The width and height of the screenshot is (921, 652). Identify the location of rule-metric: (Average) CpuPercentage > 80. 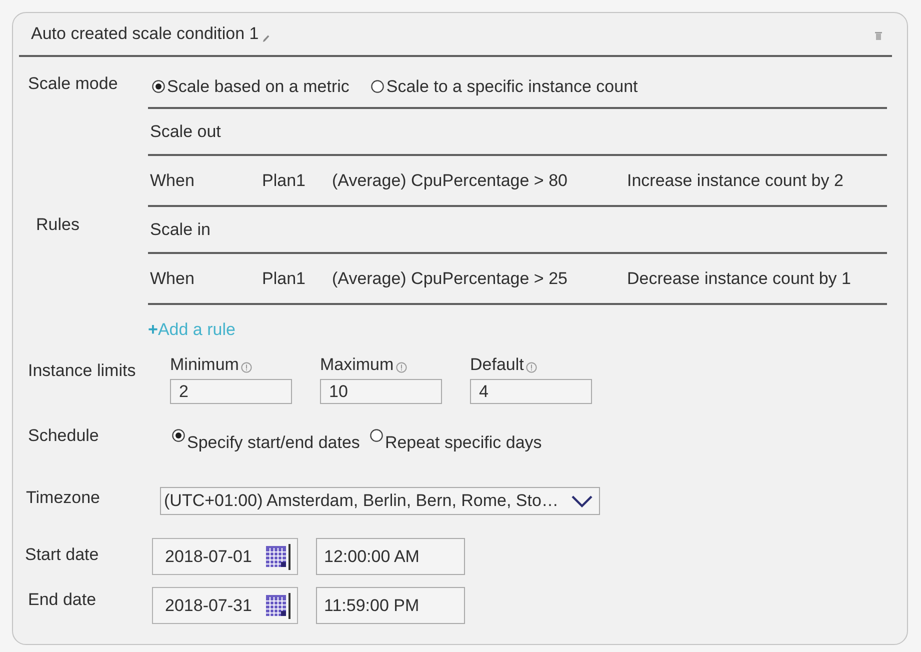
(450, 180).